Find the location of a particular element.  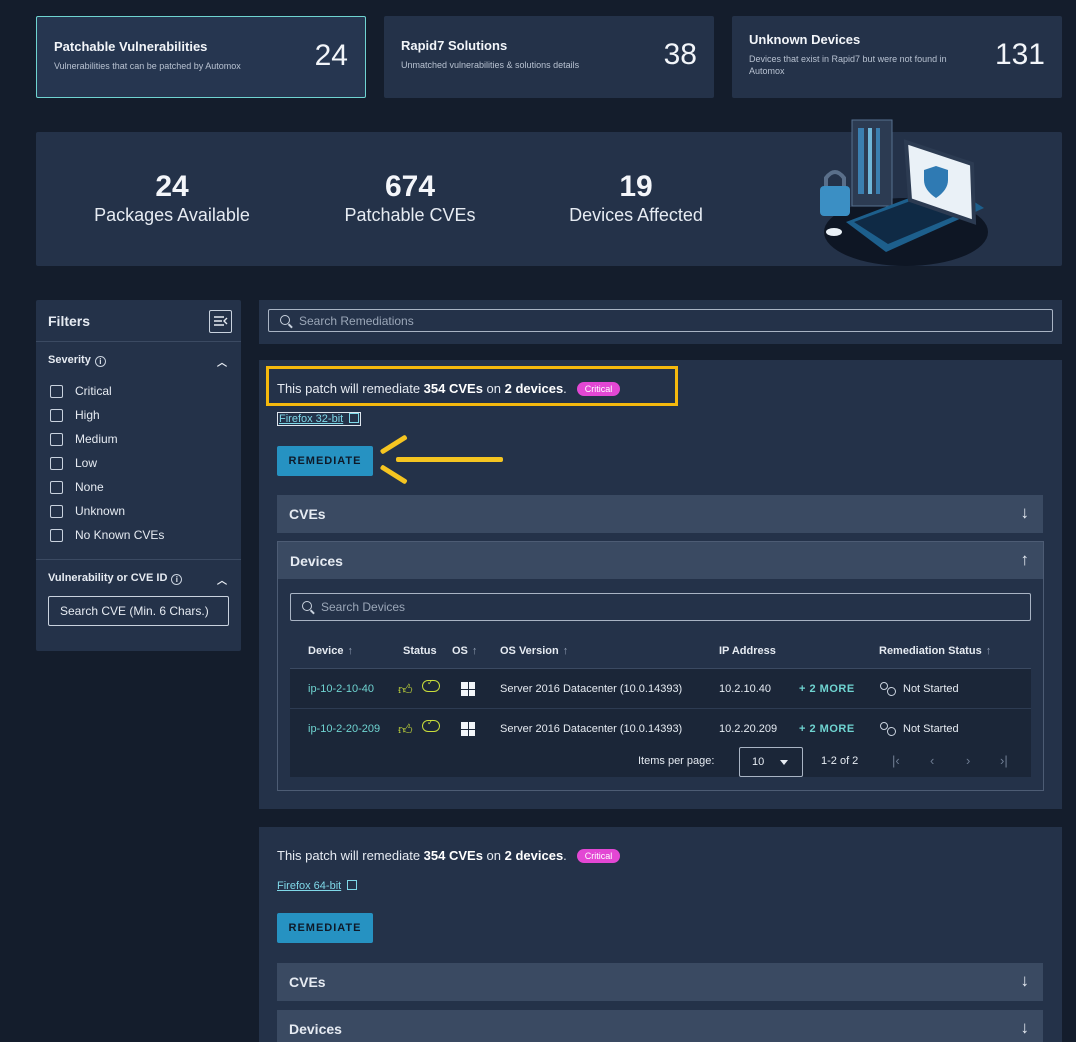

stat-packages: 24 Packages Available is located at coordinates (172, 198).